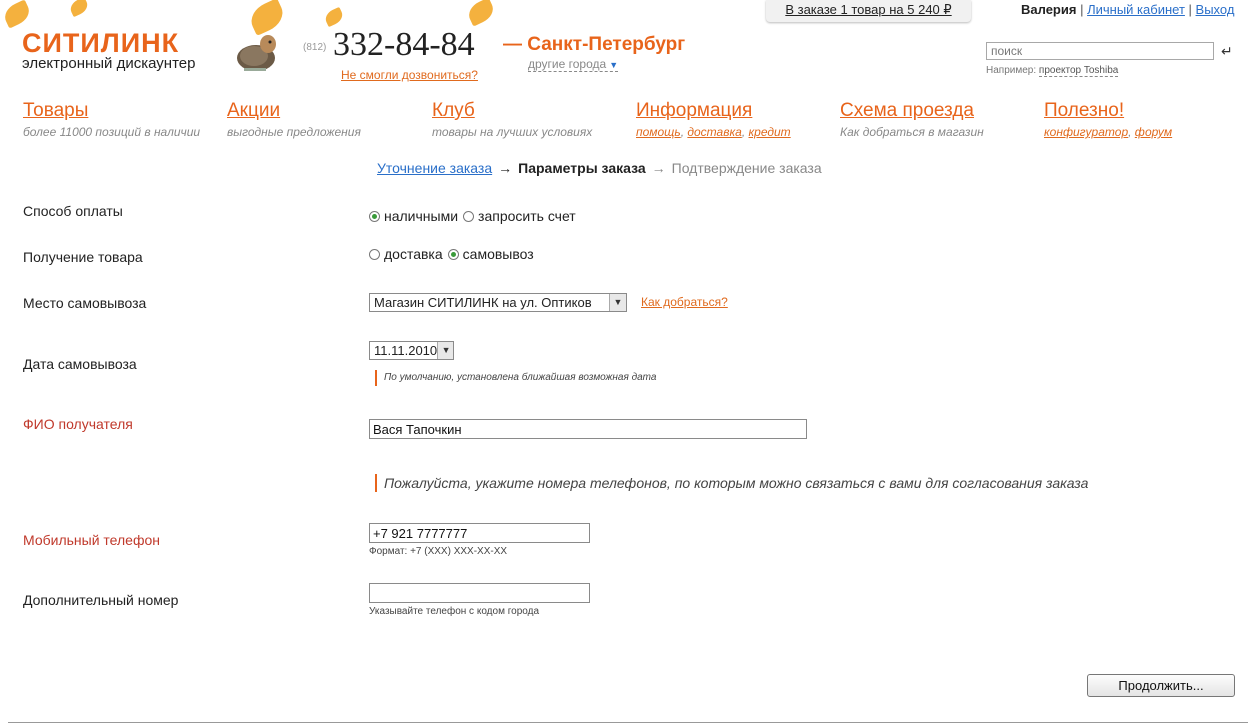 The height and width of the screenshot is (725, 1256). I want to click on nav-title-useful: Полезно!, so click(1108, 111).